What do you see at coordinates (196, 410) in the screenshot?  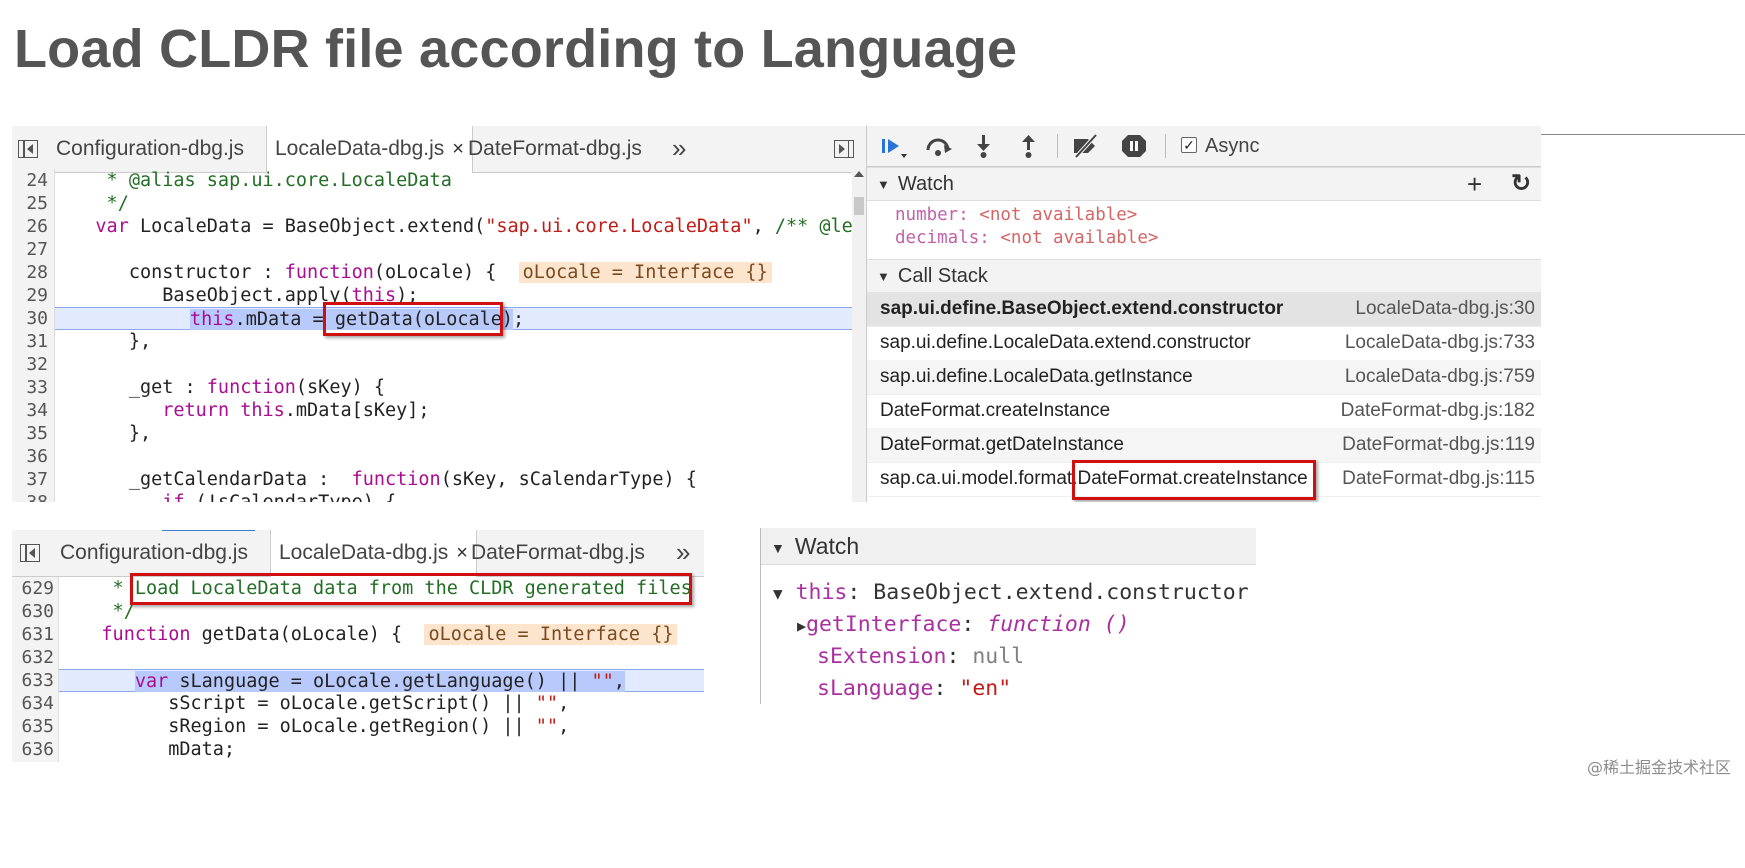 I see `code-keyword: return` at bounding box center [196, 410].